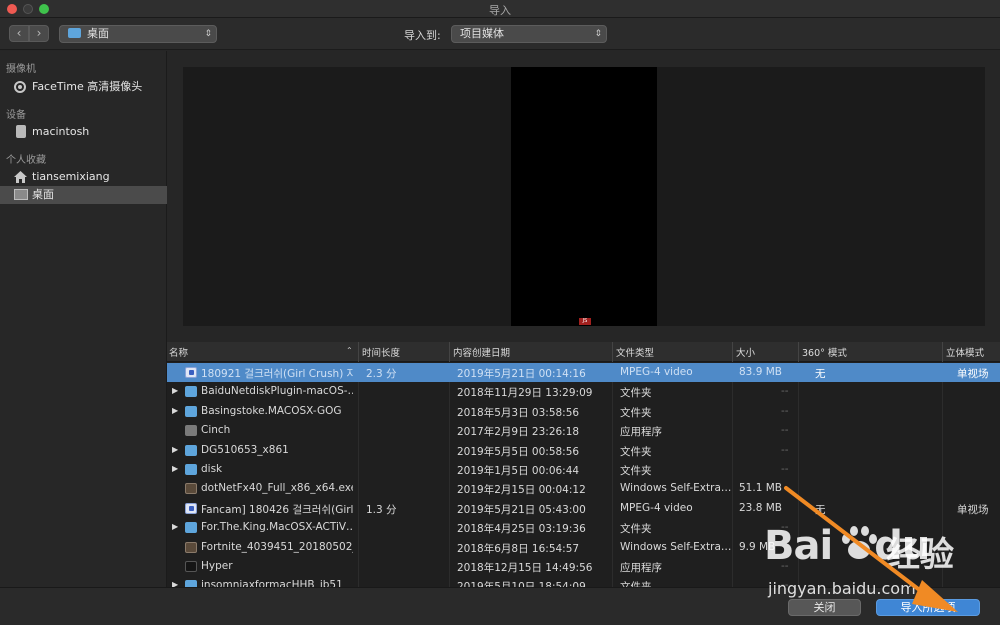 This screenshot has width=1000, height=625. Describe the element at coordinates (518, 548) in the screenshot. I see `cell-creation-date: 2018年6月8日 16:54:57` at that location.